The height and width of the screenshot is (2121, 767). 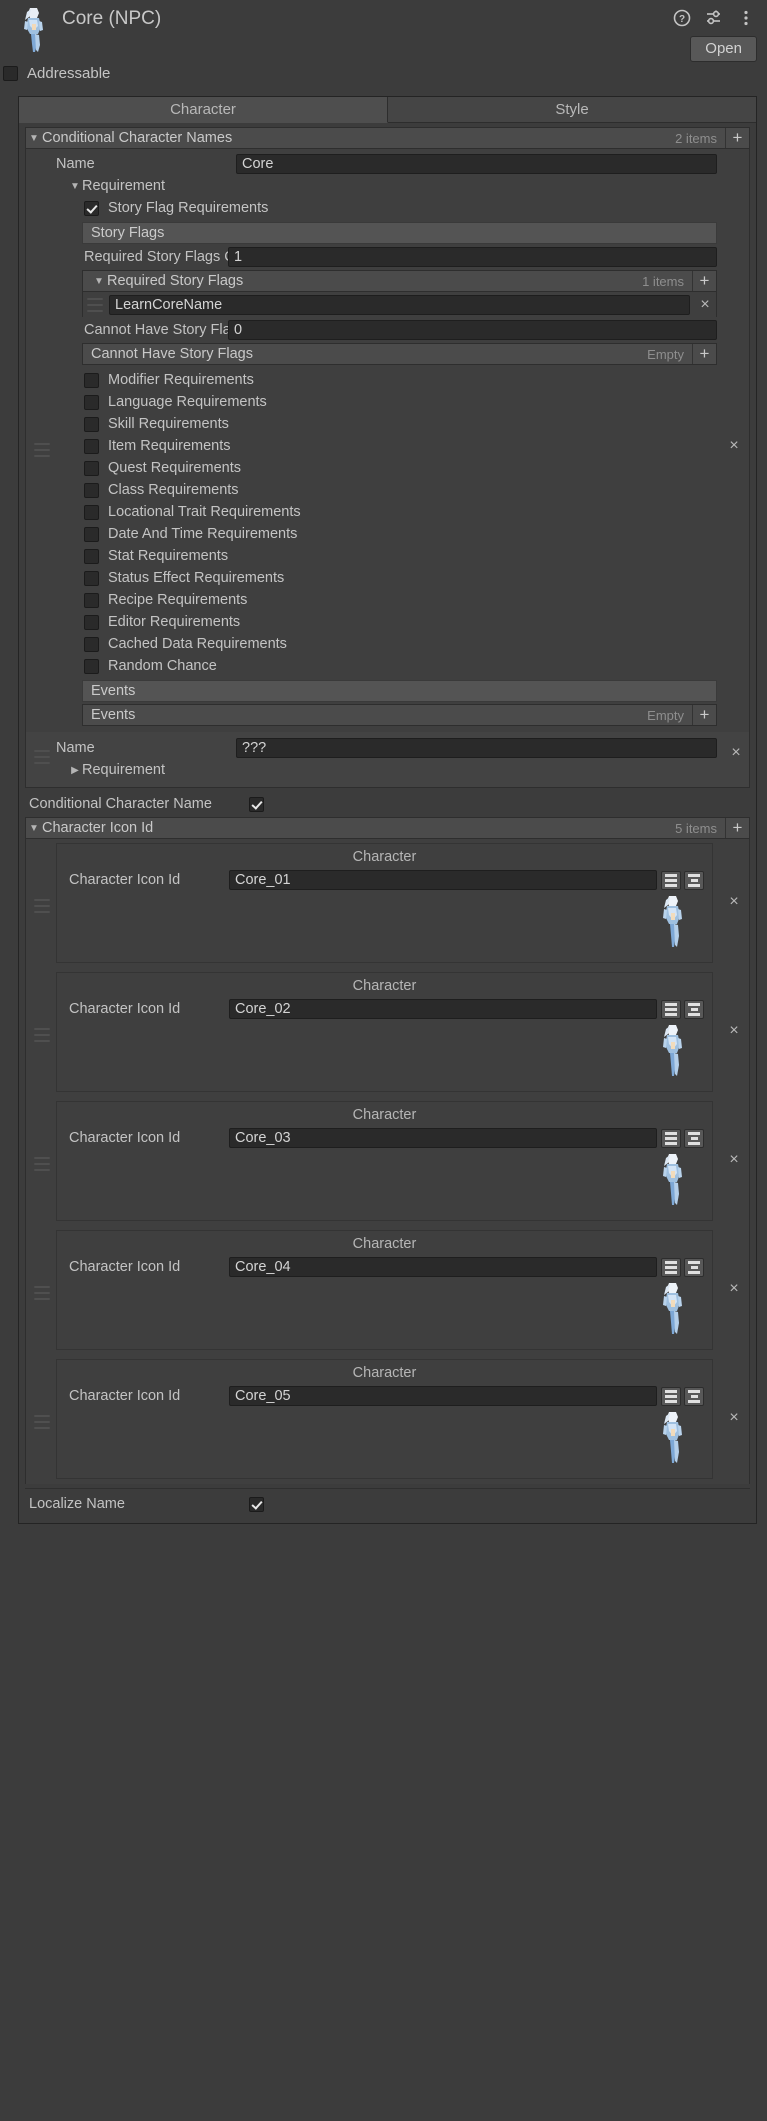 I want to click on localize-name-row: Localize Name, so click(x=387, y=1504).